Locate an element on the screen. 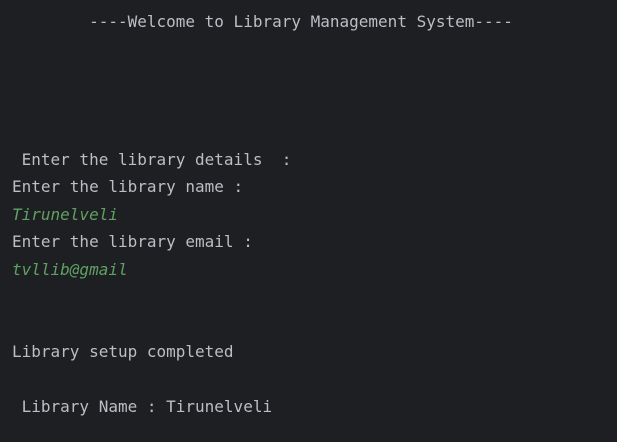 Image resolution: width=617 pixels, height=442 pixels. input-library-name: Tirunelveli is located at coordinates (65, 214).